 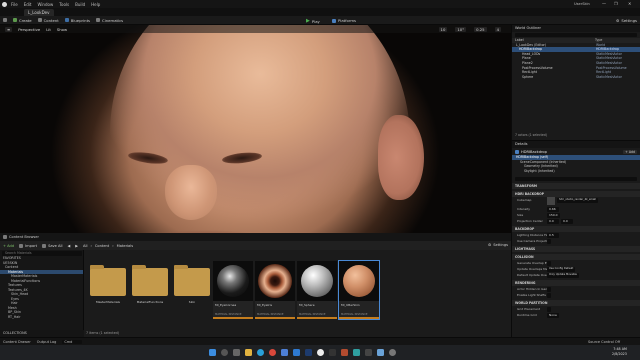 I want to click on cmd-input: Cmd, so click(x=72, y=341).